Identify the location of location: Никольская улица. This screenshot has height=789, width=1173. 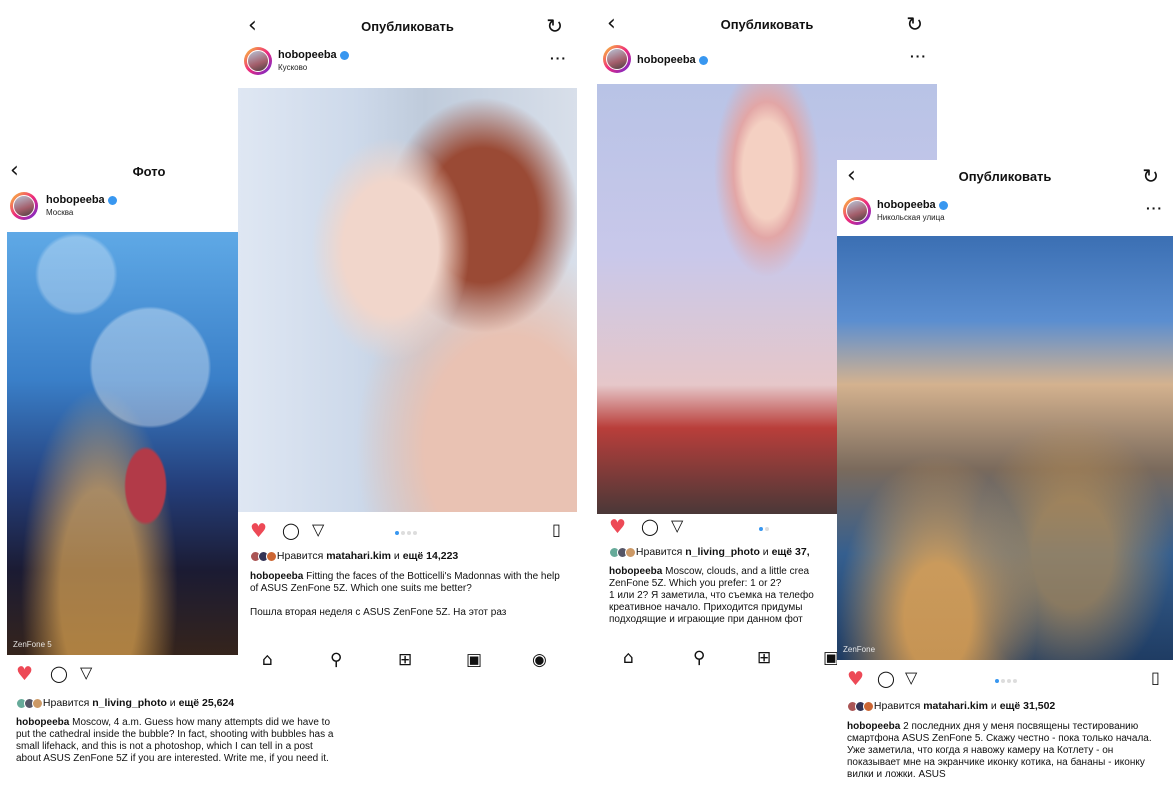
(911, 217).